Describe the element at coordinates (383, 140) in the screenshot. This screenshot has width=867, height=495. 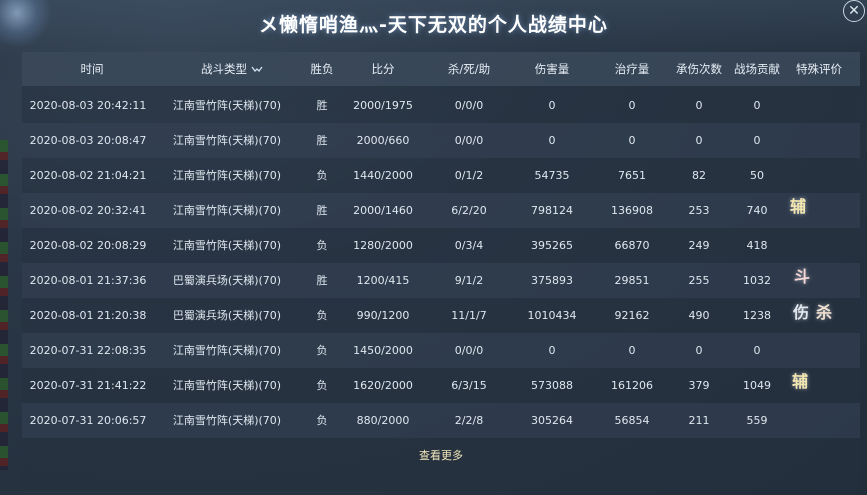
I see `cell-score: 2000/660` at that location.